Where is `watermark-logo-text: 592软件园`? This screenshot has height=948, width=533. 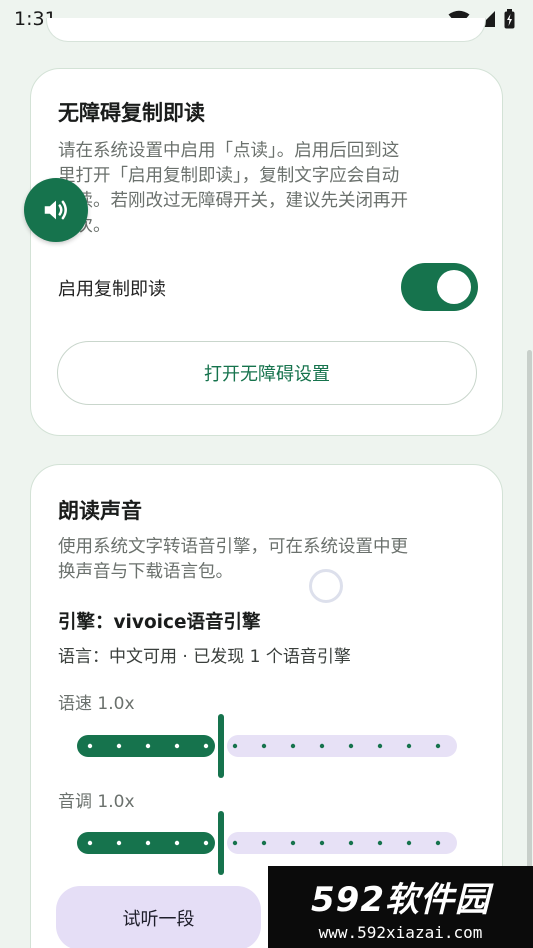 watermark-logo-text: 592软件园 is located at coordinates (400, 900).